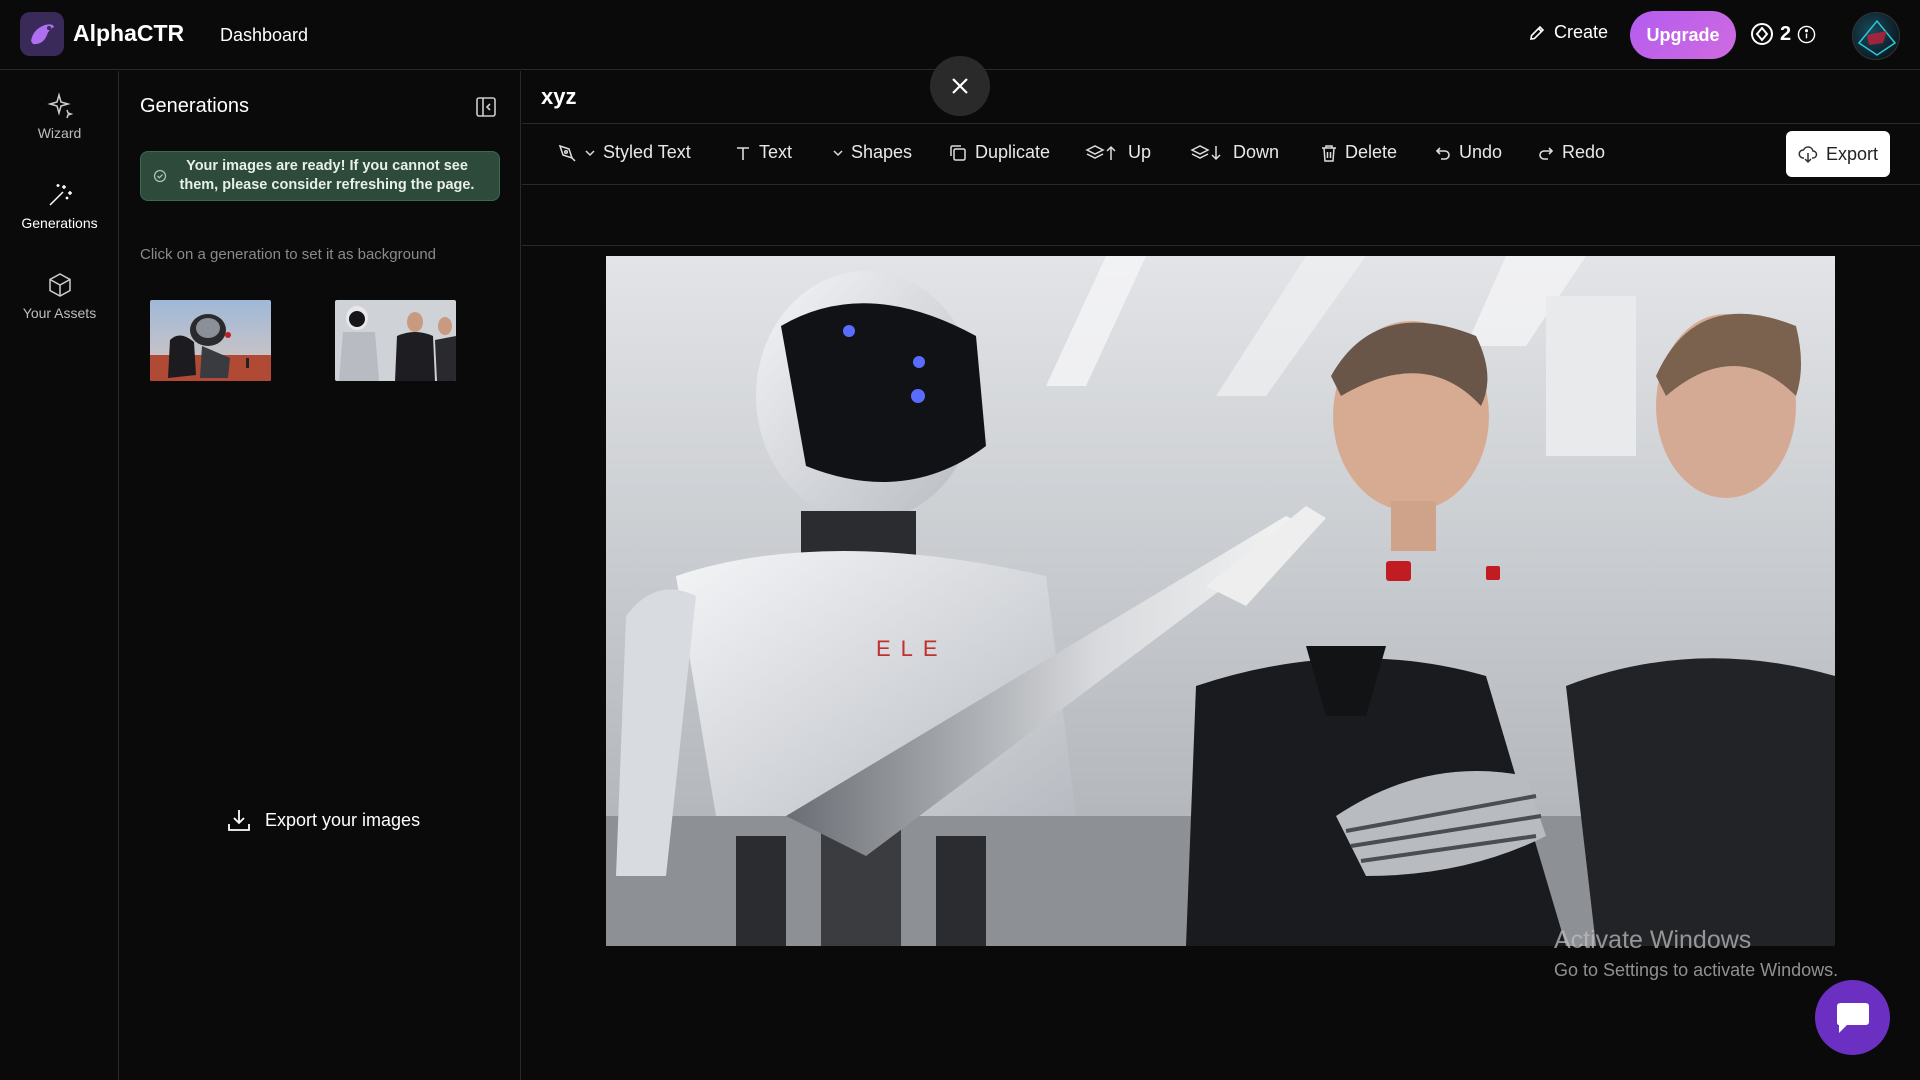 This screenshot has width=1920, height=1080. Describe the element at coordinates (343, 819) in the screenshot. I see `export-images-label: Export your images` at that location.